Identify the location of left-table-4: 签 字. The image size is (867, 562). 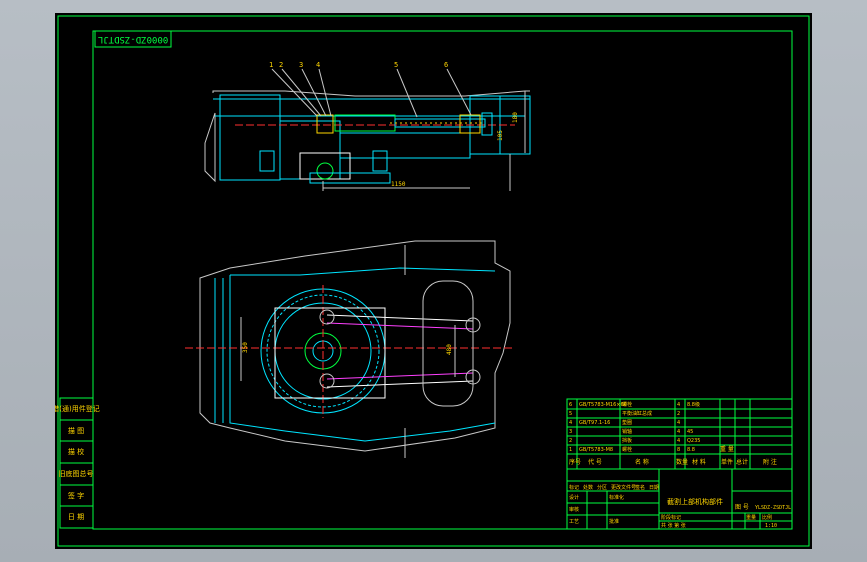
(76, 495).